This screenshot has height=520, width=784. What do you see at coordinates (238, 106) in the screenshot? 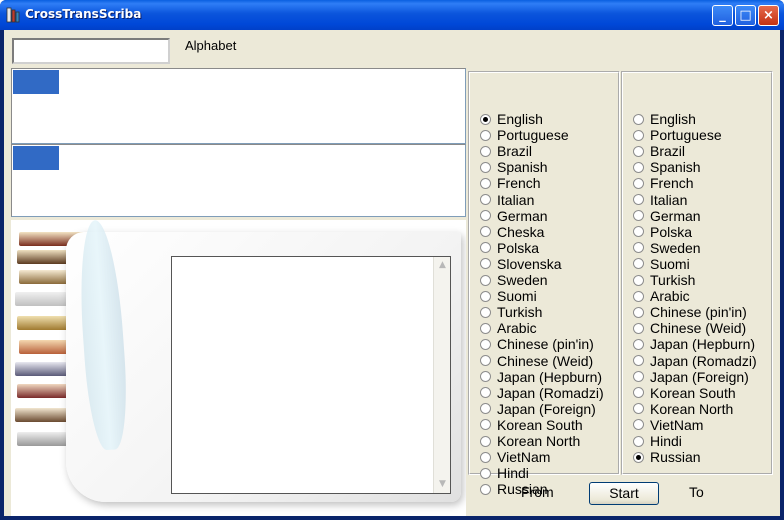
I see `source-text-box` at bounding box center [238, 106].